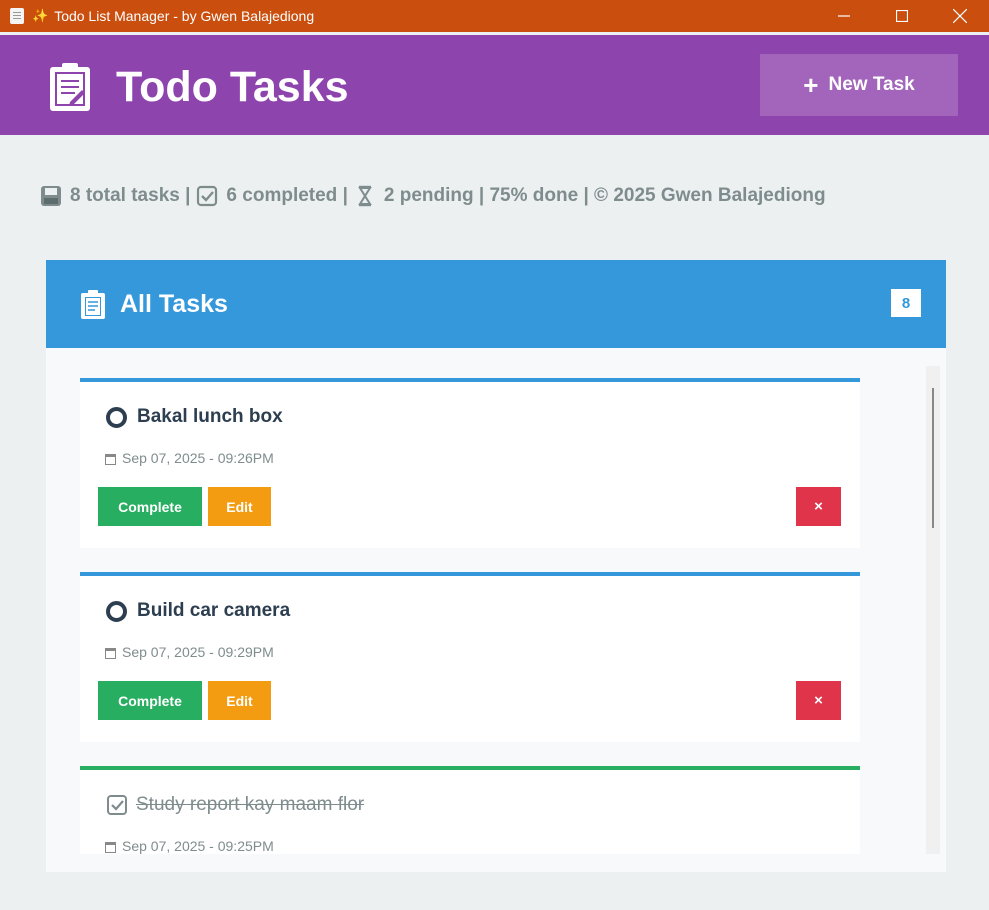 This screenshot has height=910, width=989. I want to click on stats-total: 8 total tasks |, so click(130, 195).